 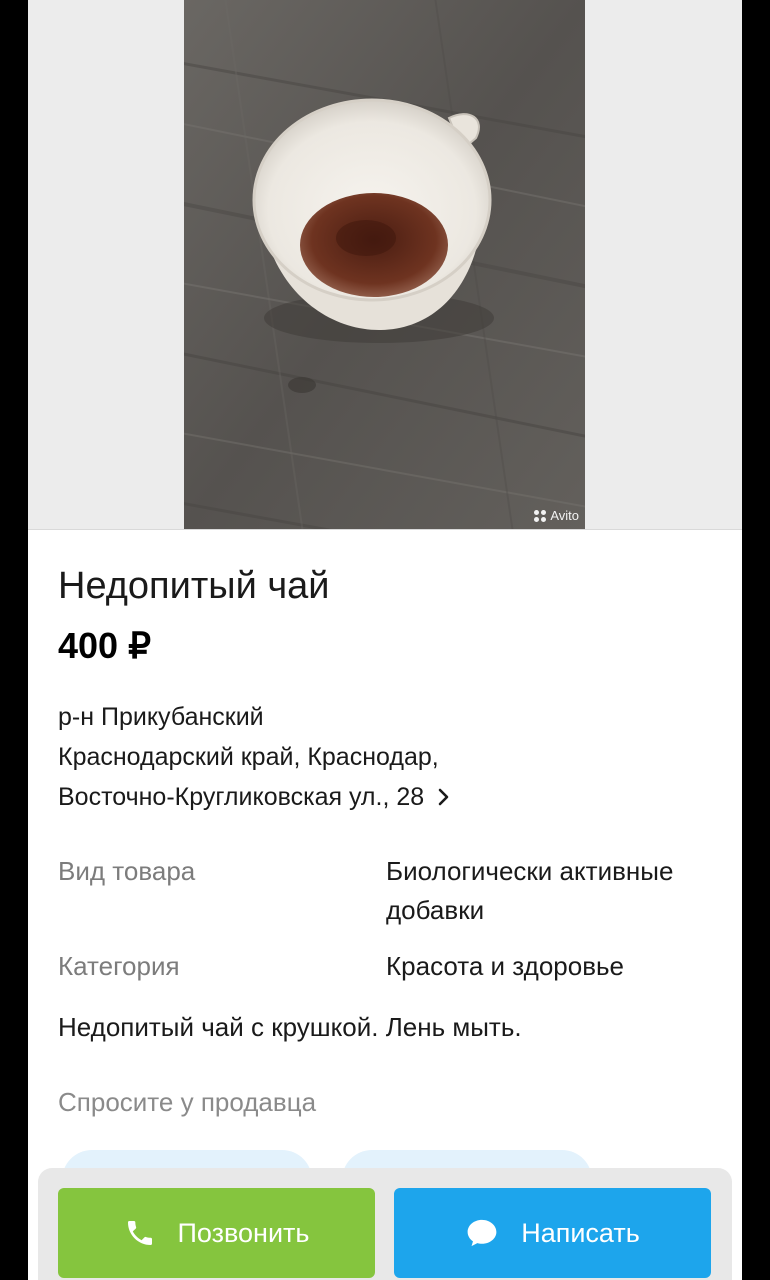 What do you see at coordinates (248, 757) in the screenshot?
I see `address-line-1: Краснодарский край, Краснодар,` at bounding box center [248, 757].